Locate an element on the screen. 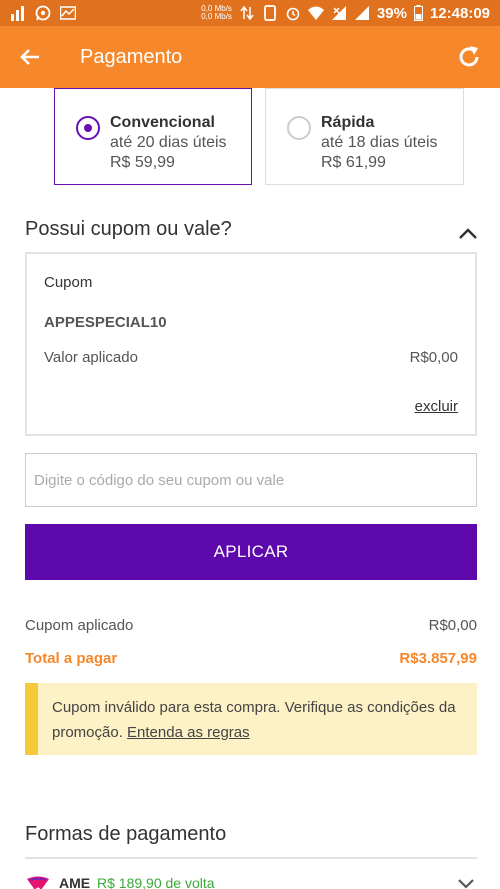 The height and width of the screenshot is (889, 500). apply-coupon-button: APLICAR is located at coordinates (251, 552).